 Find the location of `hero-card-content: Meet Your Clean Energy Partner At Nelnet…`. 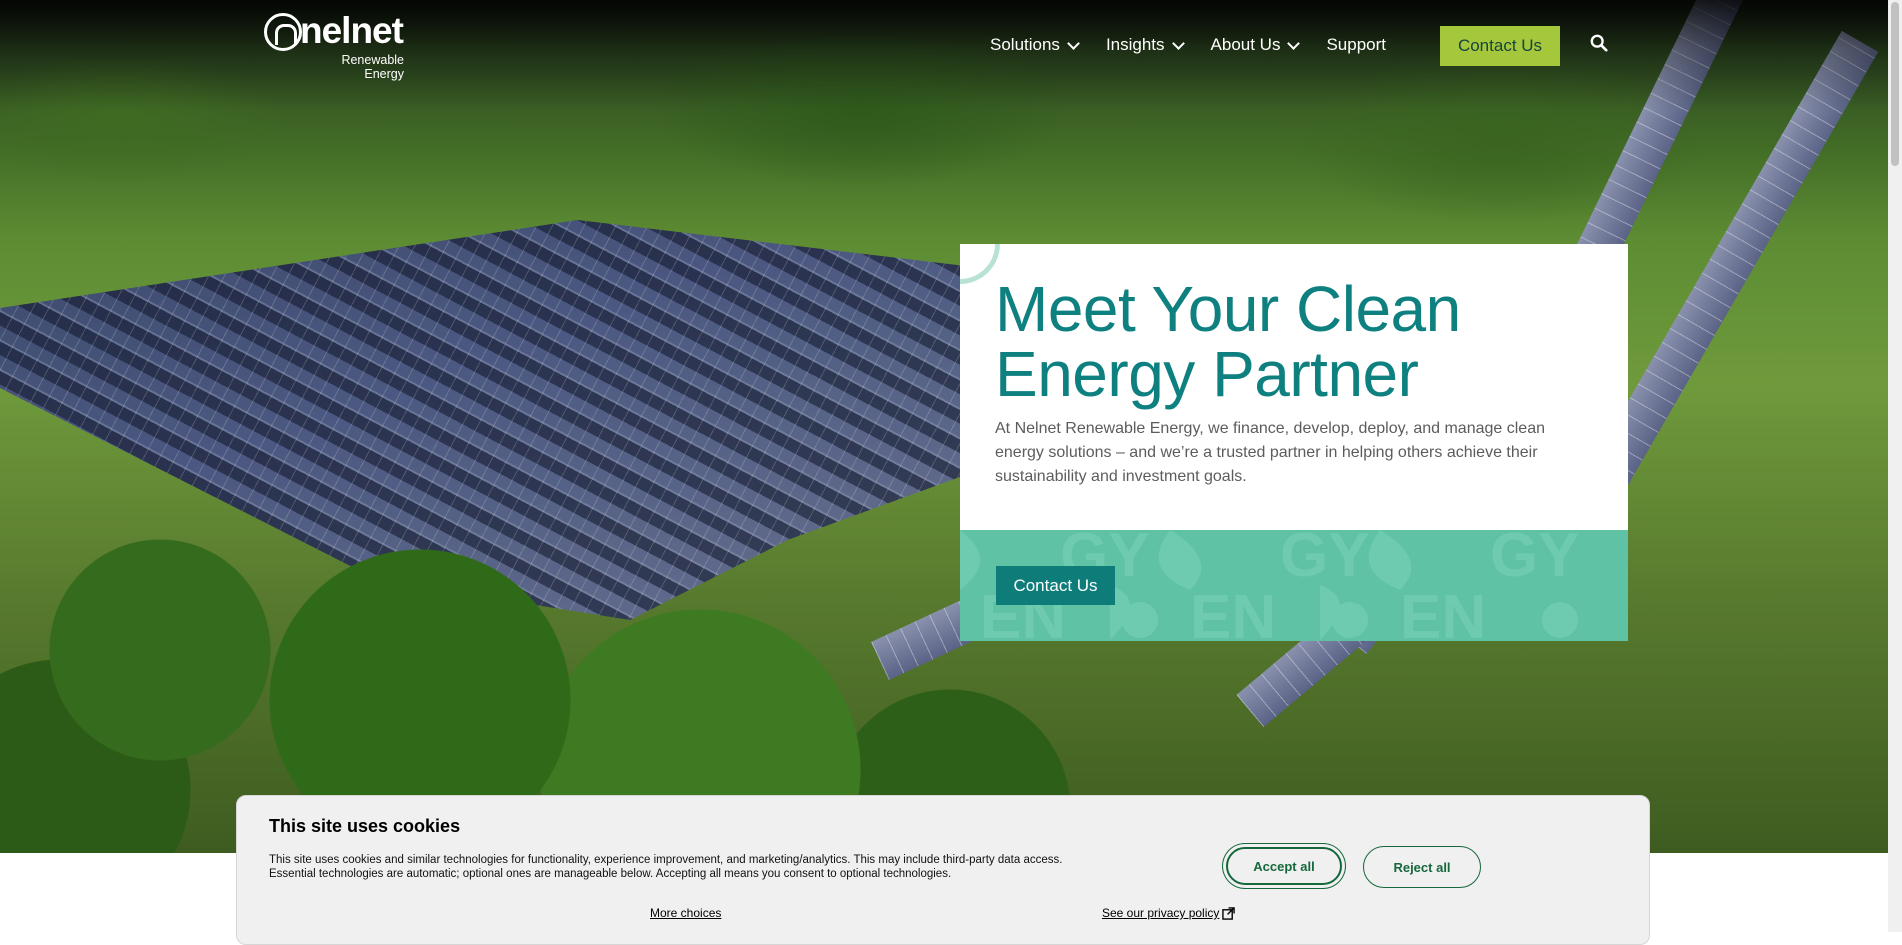

hero-card-content: Meet Your Clean Energy Partner At Nelnet… is located at coordinates (1294, 387).